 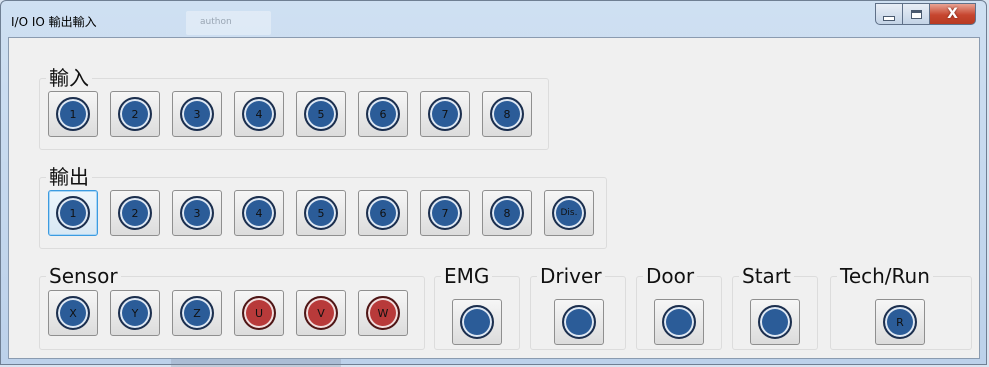 I want to click on output-lamp-icon: 2, so click(x=135, y=213).